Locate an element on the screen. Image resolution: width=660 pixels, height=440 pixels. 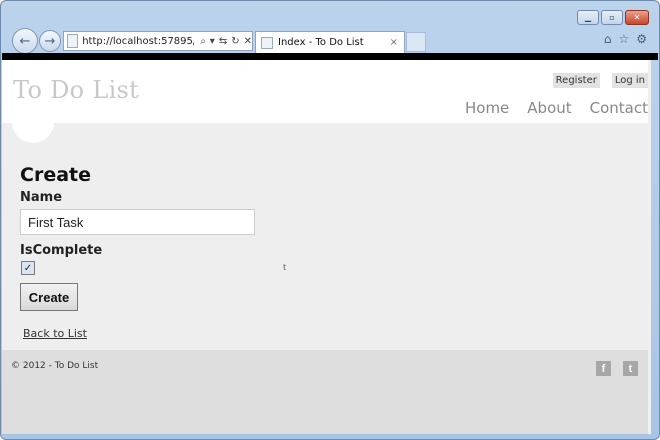
search-icon: ⌕ is located at coordinates (203, 41).